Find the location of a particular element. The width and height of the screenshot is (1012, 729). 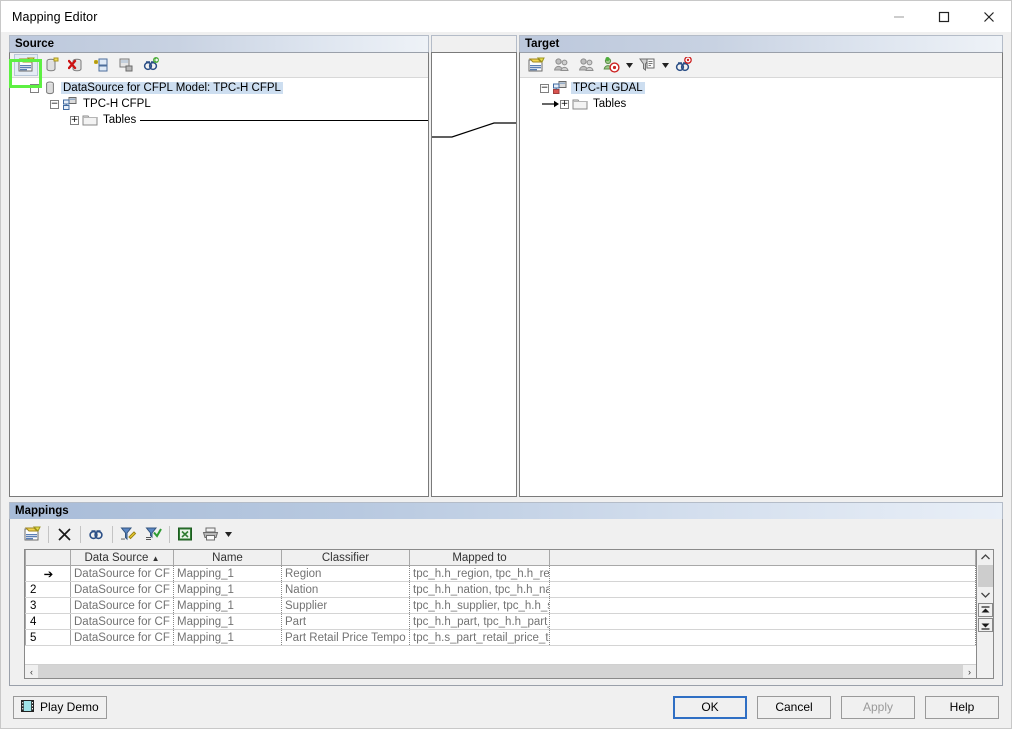

target-tree-node-model: − TPC-H GDAL is located at coordinates (761, 88).